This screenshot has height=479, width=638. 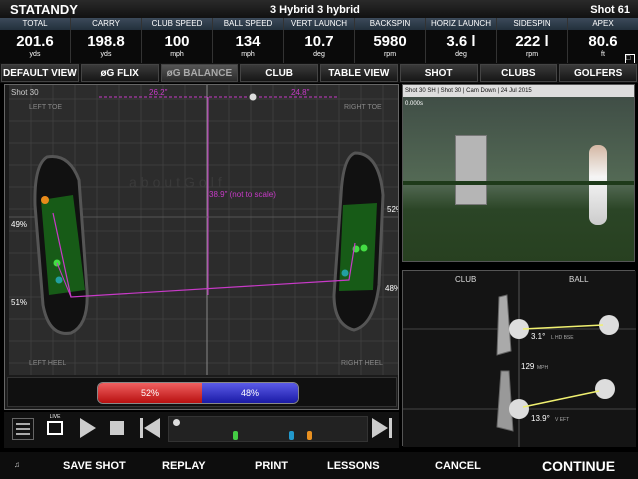 What do you see at coordinates (345, 273) in the screenshot?
I see `right-heel-marker` at bounding box center [345, 273].